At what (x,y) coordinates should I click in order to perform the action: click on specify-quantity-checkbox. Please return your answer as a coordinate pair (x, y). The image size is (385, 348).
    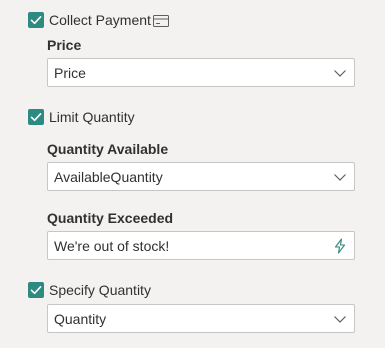
    Looking at the image, I should click on (36, 290).